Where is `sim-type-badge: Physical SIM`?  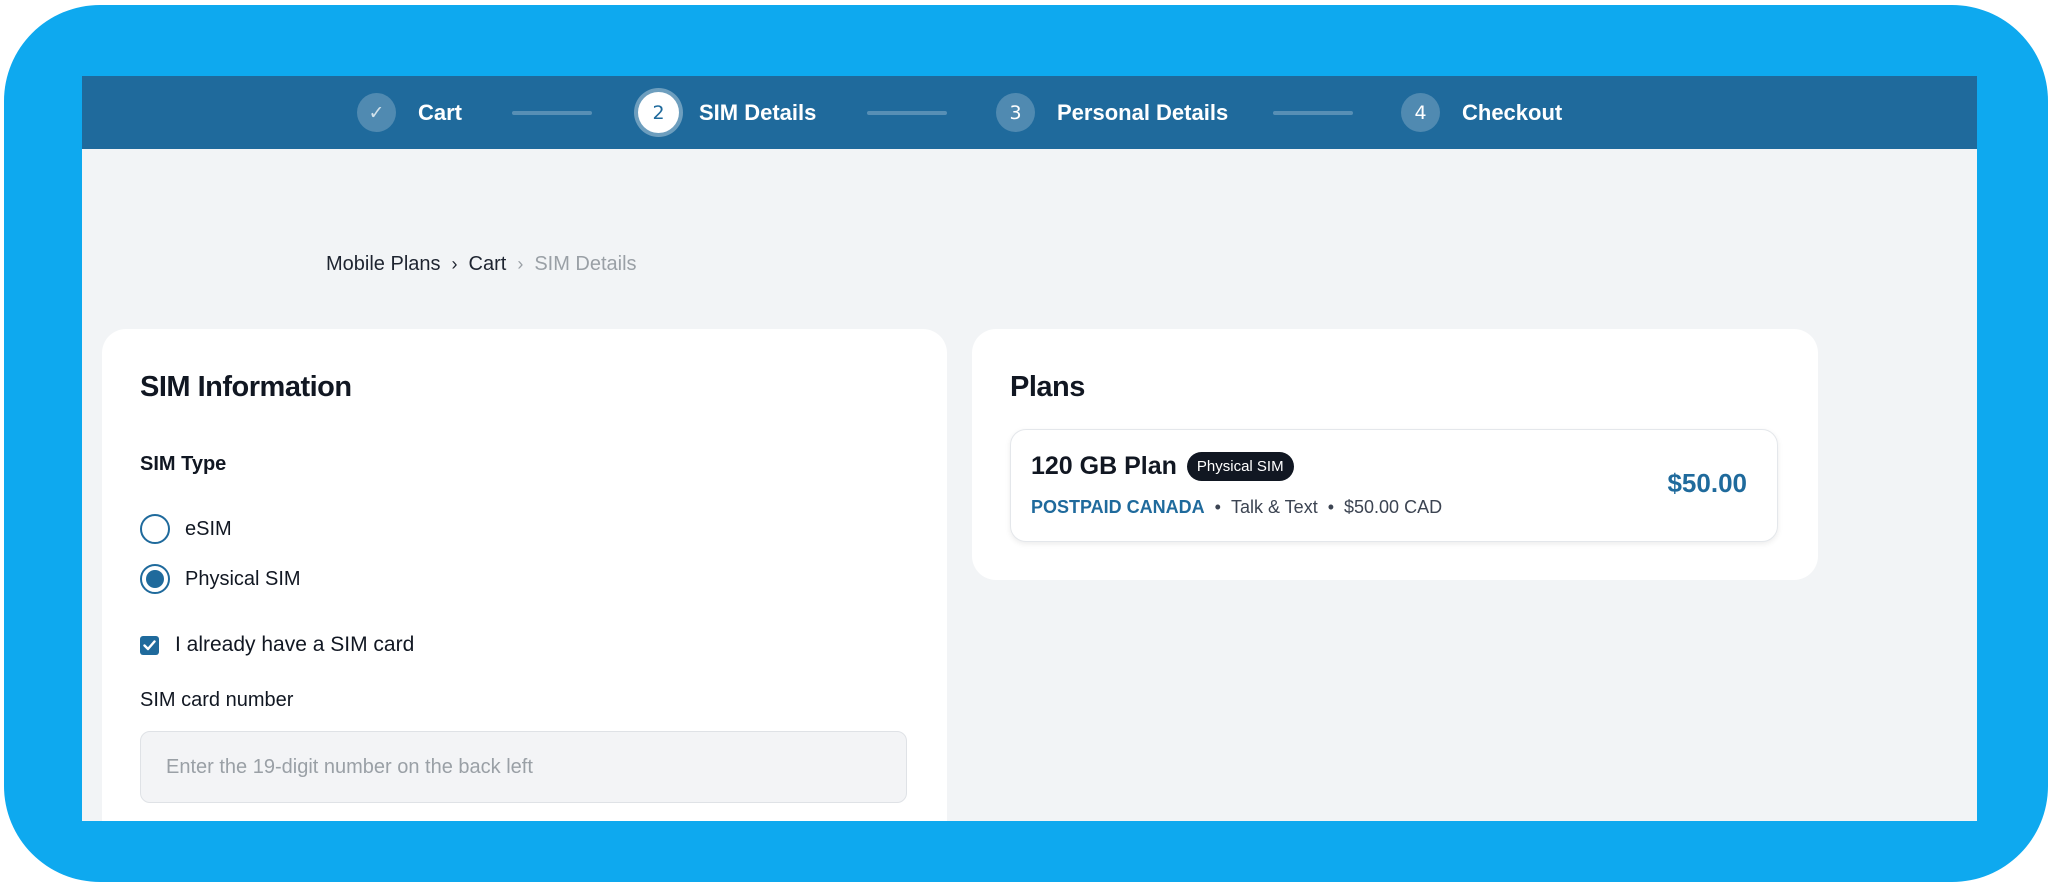 sim-type-badge: Physical SIM is located at coordinates (1240, 466).